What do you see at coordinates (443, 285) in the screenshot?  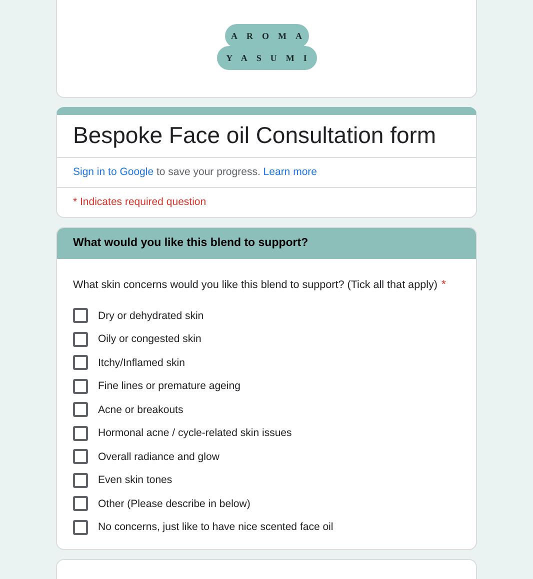 I see `required-asterisk: *` at bounding box center [443, 285].